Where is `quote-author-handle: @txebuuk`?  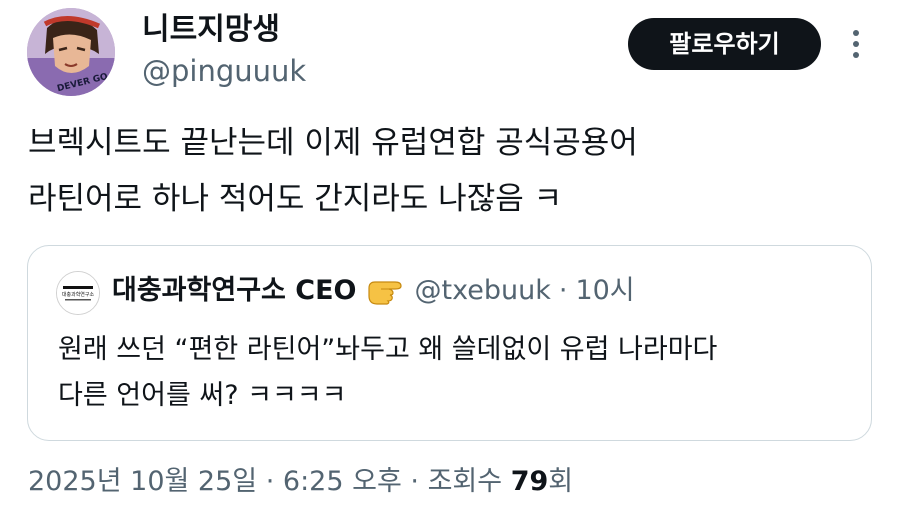
quote-author-handle: @txebuuk is located at coordinates (483, 291).